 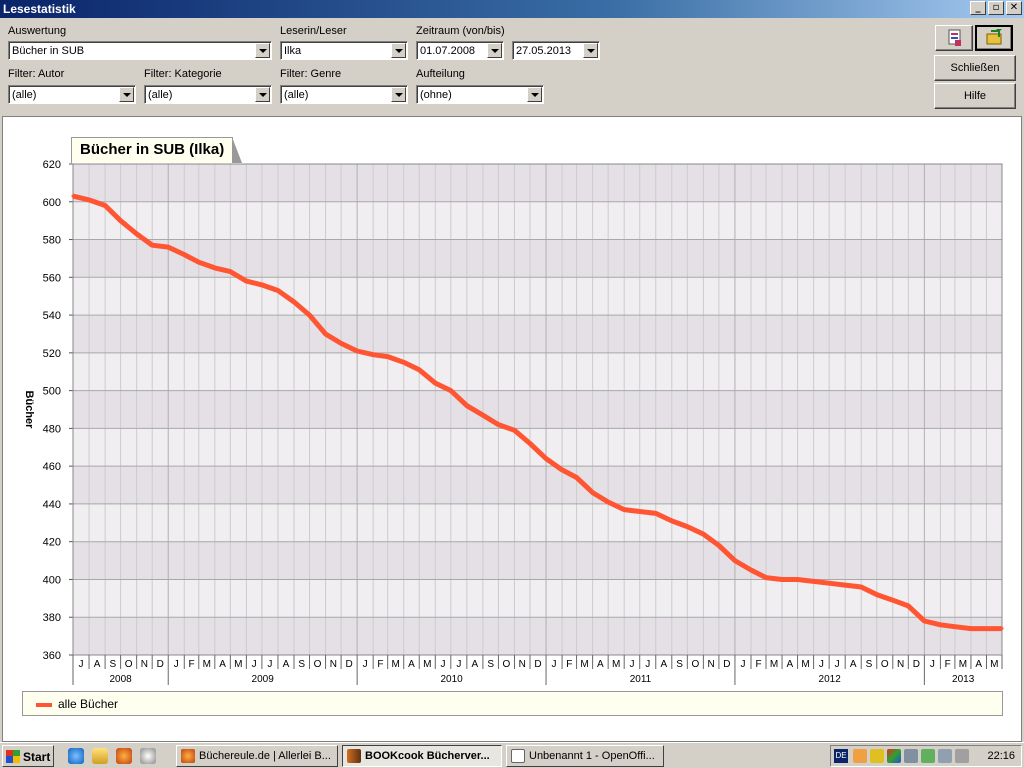 I want to click on language-indicator: DE, so click(x=841, y=756).